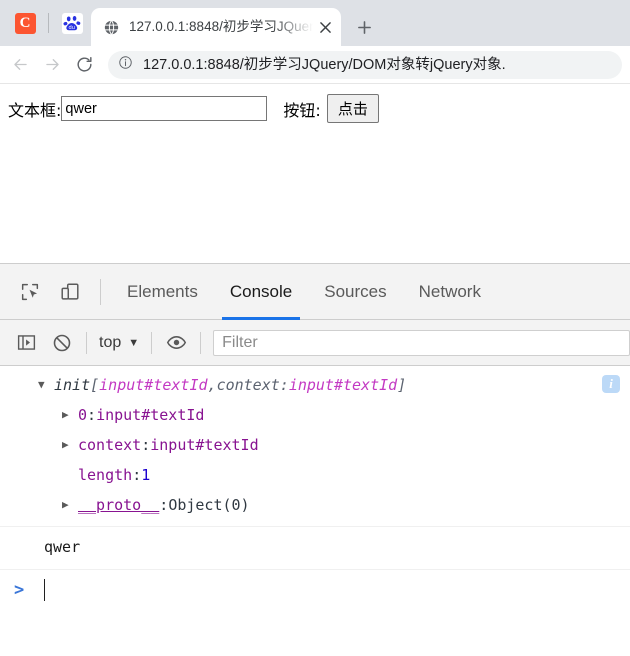 This screenshot has height=656, width=630. Describe the element at coordinates (62, 547) in the screenshot. I see `console-text-value: qwer` at that location.